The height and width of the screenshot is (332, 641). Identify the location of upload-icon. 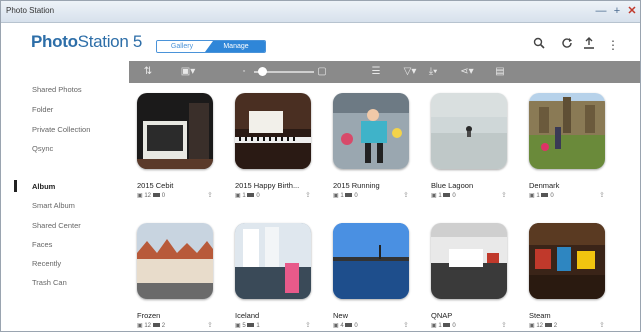
(589, 45).